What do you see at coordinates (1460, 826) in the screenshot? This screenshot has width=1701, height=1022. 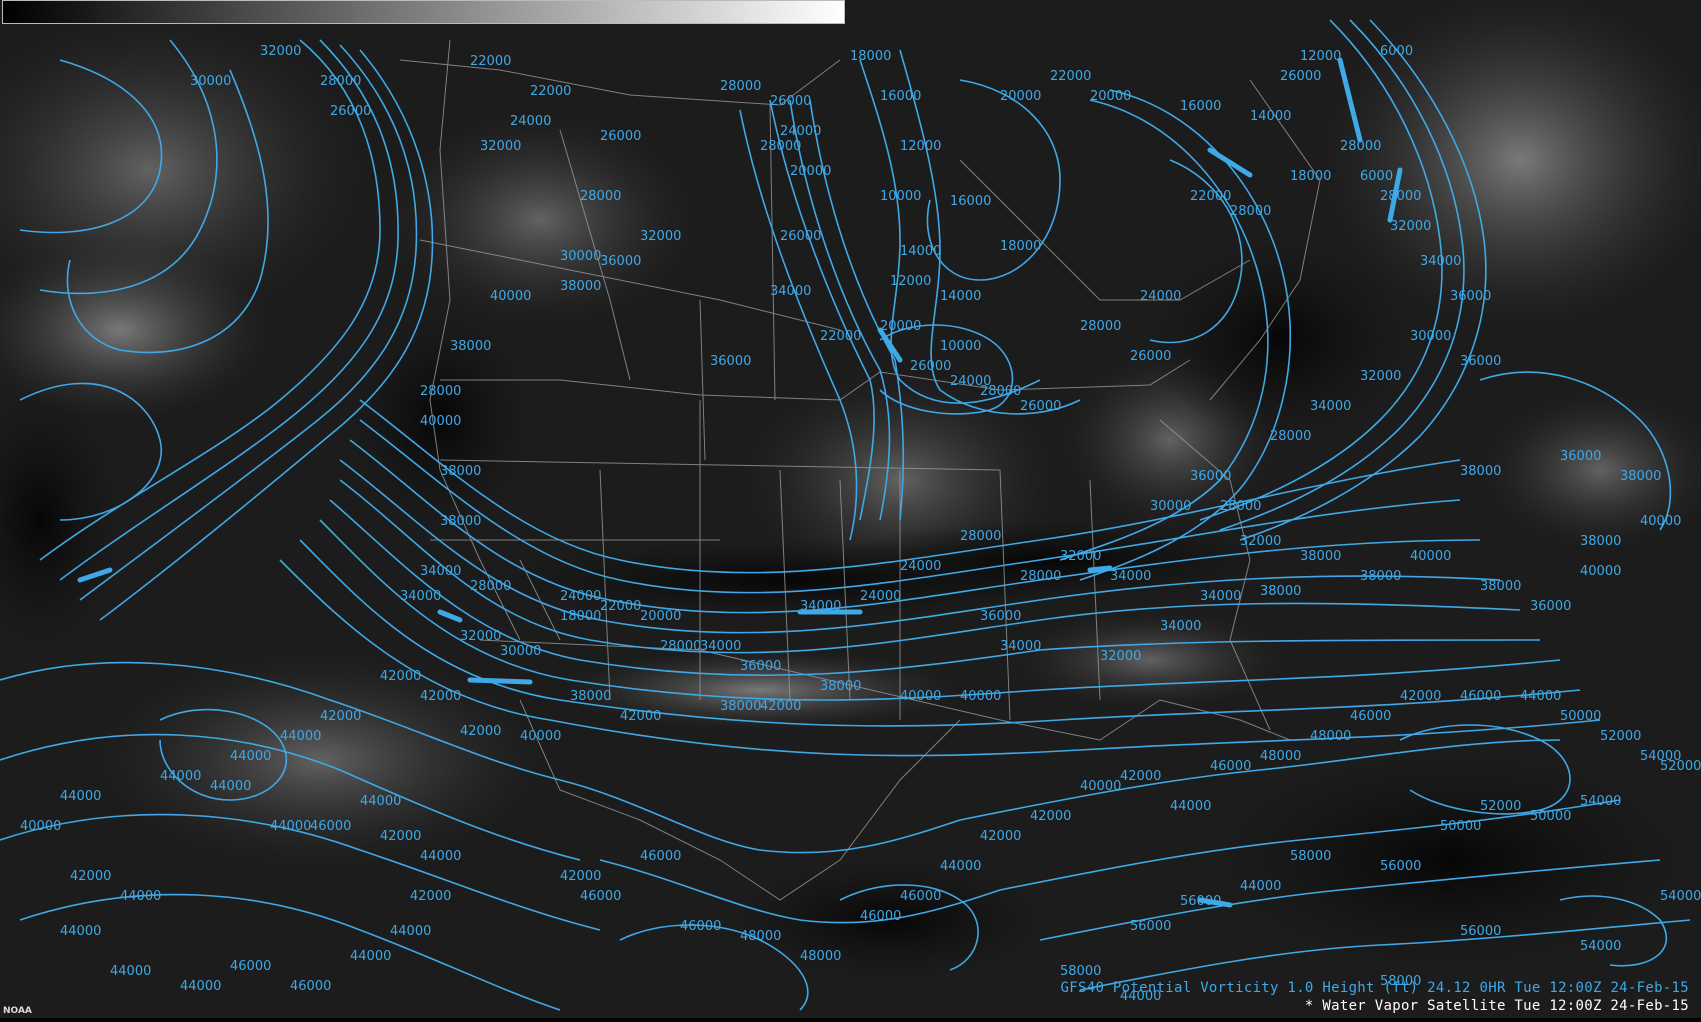 I see `contour-label: 50000` at bounding box center [1460, 826].